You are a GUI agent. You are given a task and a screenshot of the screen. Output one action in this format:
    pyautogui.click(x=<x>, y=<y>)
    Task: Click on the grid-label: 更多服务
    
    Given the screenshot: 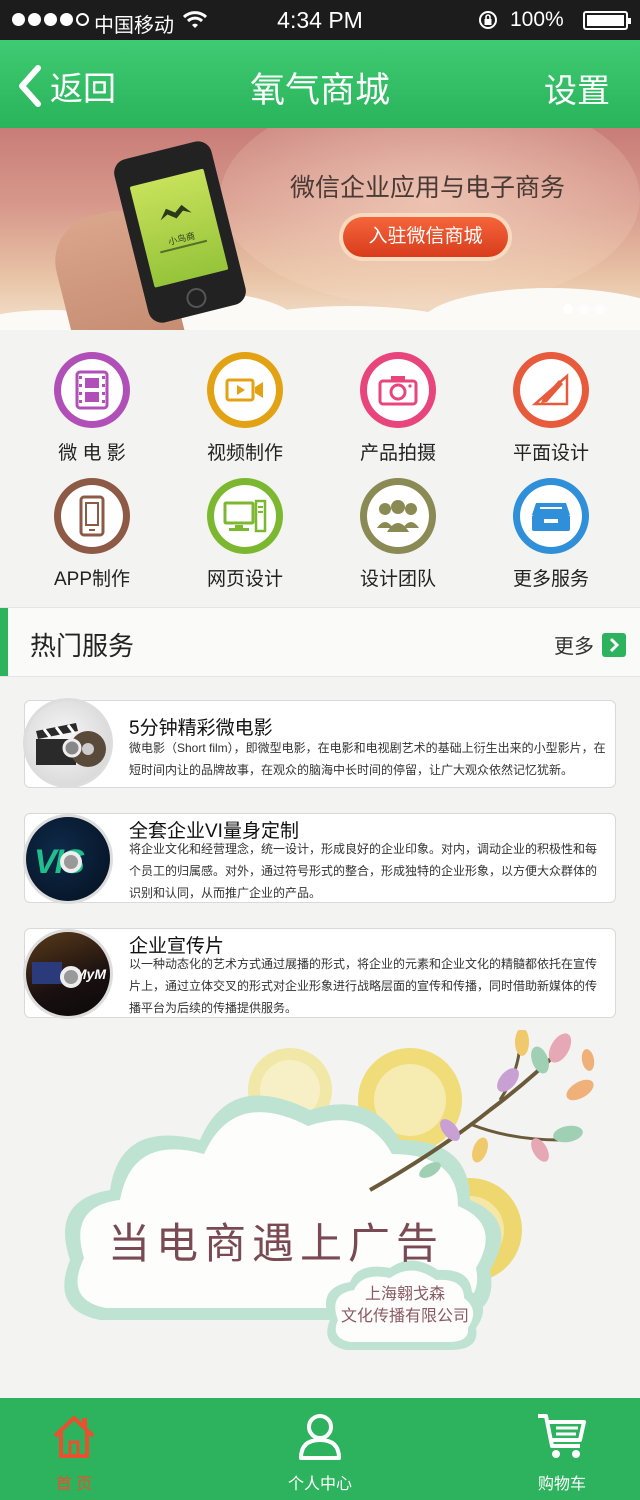 What is the action you would take?
    pyautogui.click(x=550, y=579)
    